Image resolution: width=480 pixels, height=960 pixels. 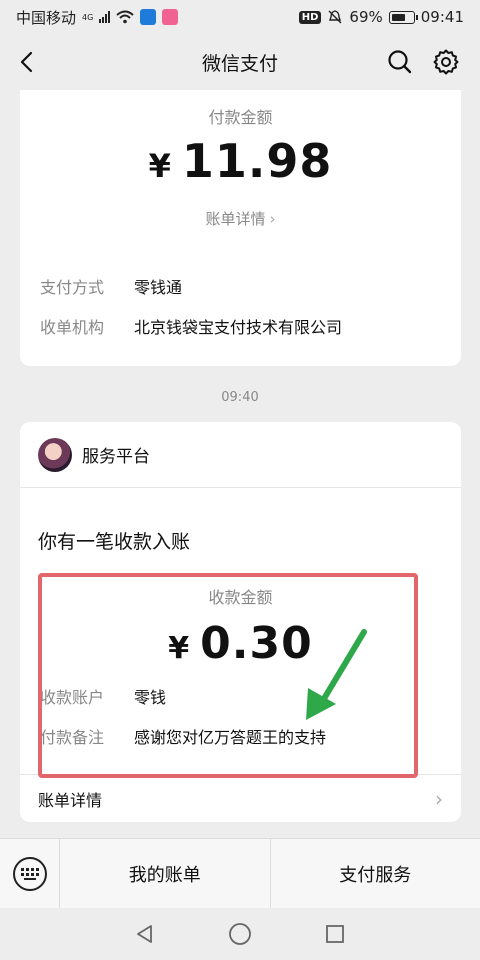 I want to click on carrier-label: 中国移动, so click(x=46, y=17).